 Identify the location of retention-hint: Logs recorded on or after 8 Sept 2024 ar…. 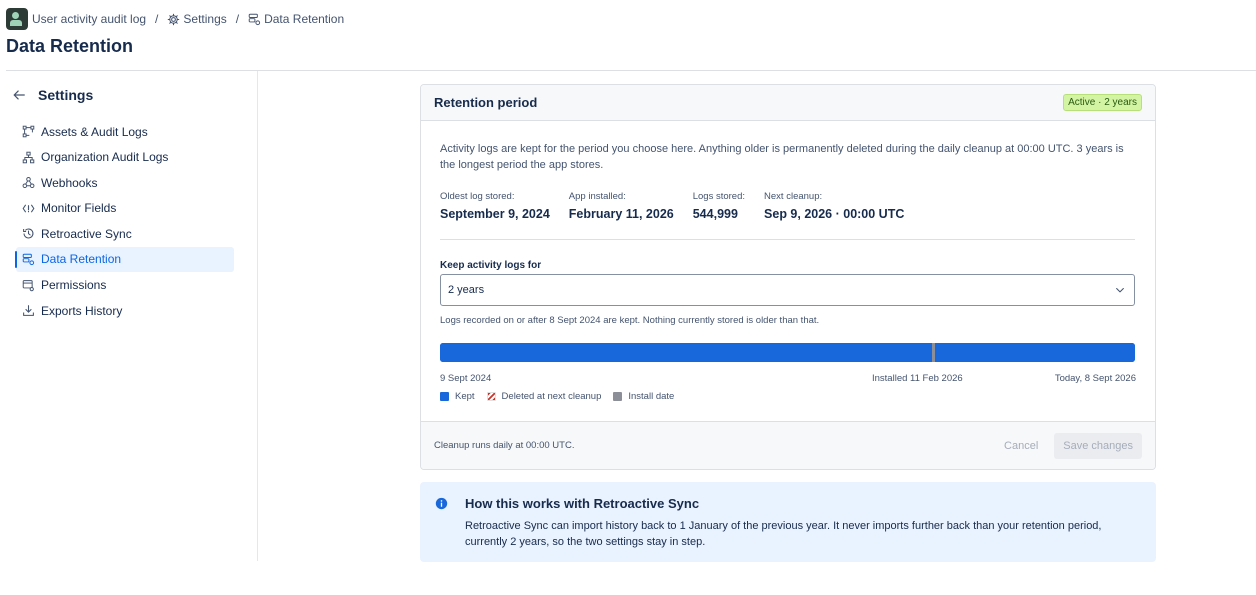
(630, 320).